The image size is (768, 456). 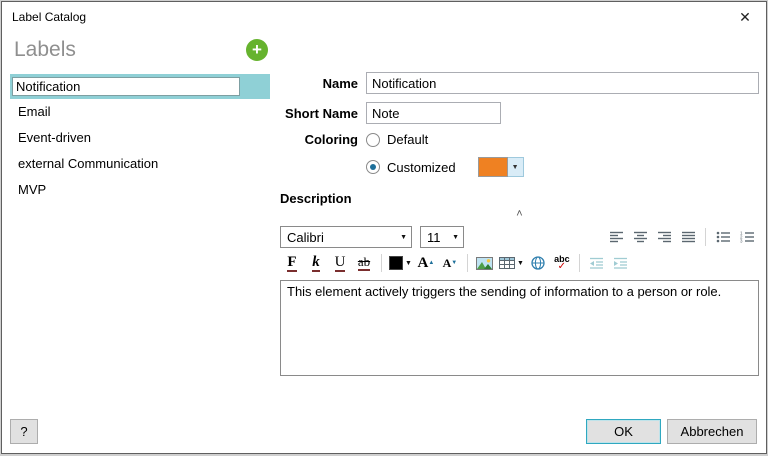 I want to click on align-justify-icon, so click(x=688, y=237).